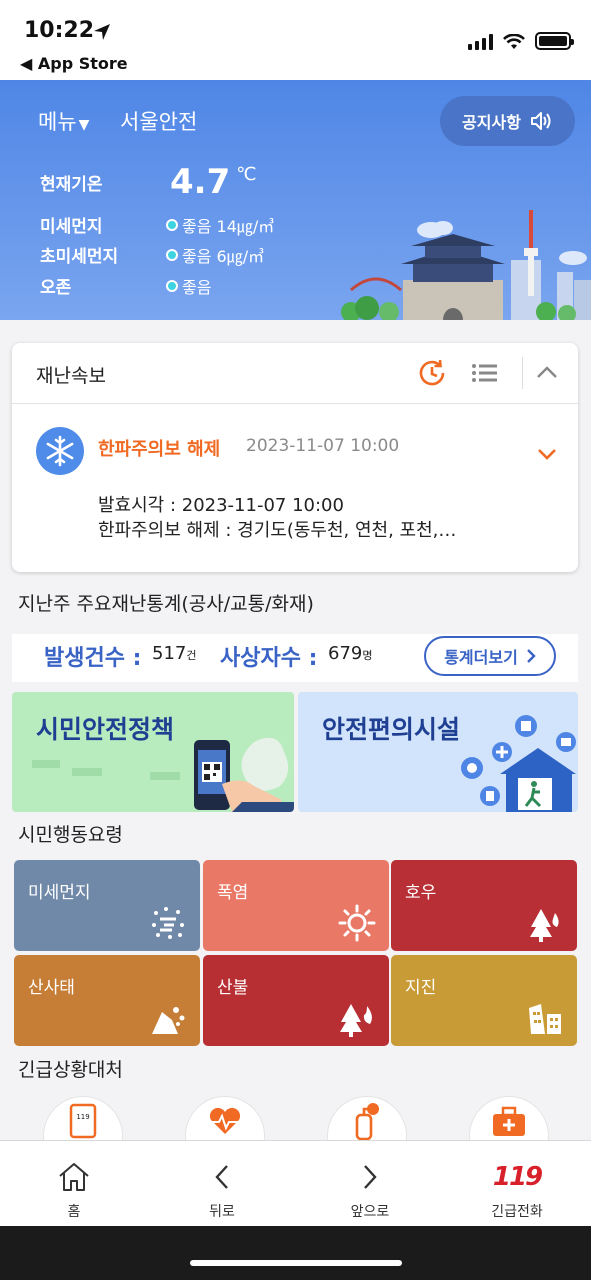 The image size is (591, 1280). Describe the element at coordinates (432, 373) in the screenshot. I see `history-clock-icon` at that location.